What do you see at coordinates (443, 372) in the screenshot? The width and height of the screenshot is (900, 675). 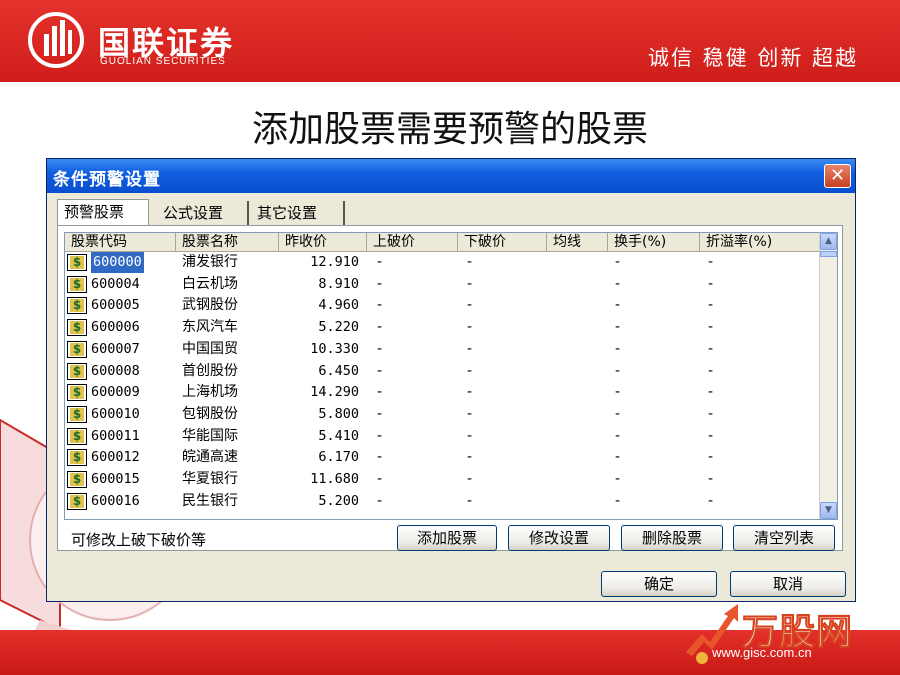 I see `table-row: $600008 首创股份 6.450 - - - -` at bounding box center [443, 372].